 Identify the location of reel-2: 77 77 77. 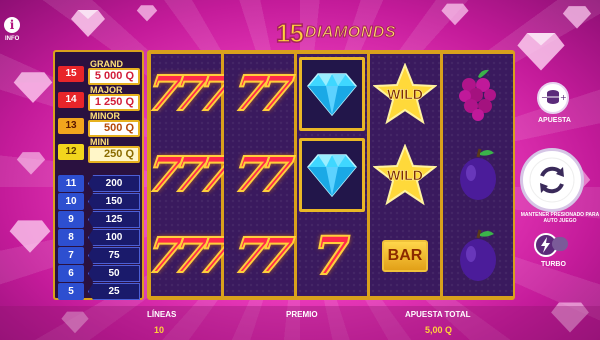
(259, 175).